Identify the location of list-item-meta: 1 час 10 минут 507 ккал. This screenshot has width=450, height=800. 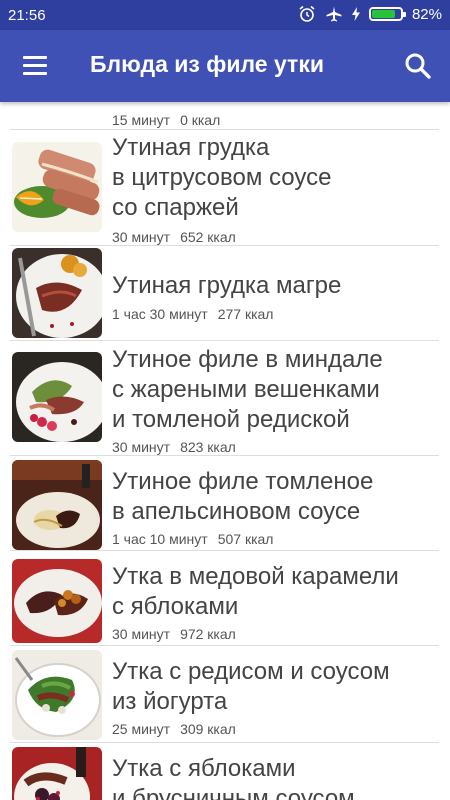
(192, 539).